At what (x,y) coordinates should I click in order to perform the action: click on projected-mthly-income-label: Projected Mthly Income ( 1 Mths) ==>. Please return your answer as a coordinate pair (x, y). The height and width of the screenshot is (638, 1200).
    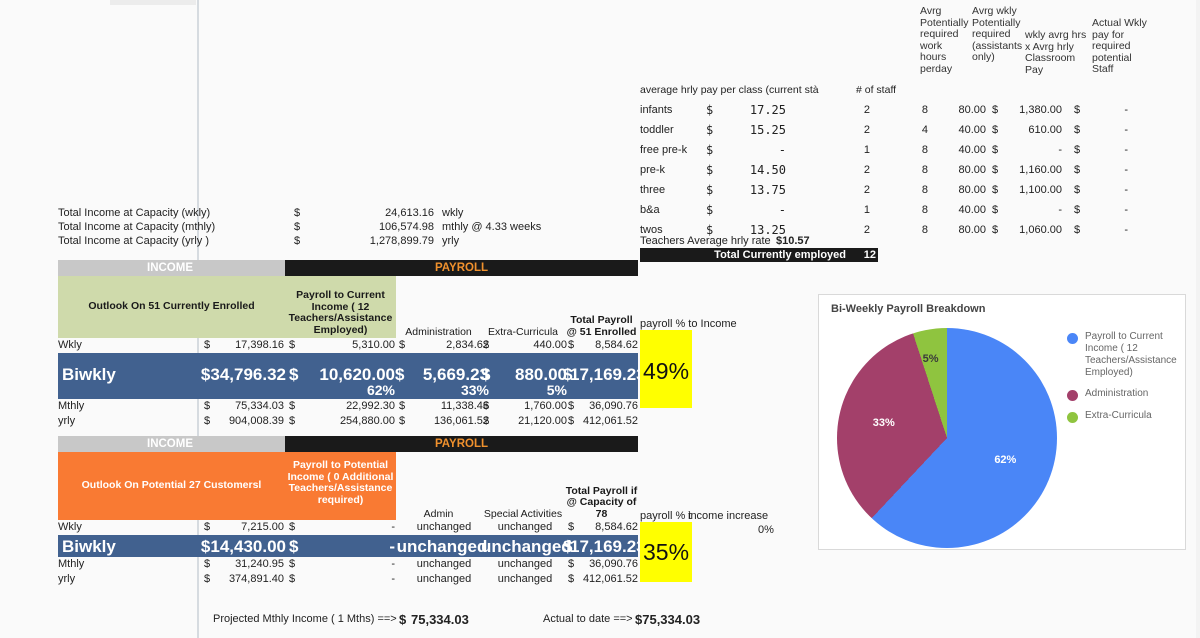
    Looking at the image, I should click on (305, 619).